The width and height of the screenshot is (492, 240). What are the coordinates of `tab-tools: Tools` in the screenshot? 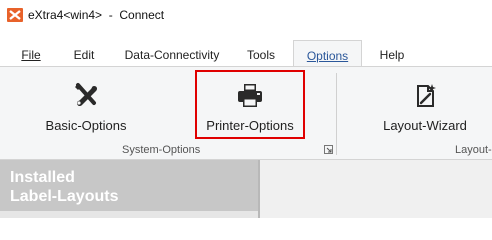 It's located at (261, 53).